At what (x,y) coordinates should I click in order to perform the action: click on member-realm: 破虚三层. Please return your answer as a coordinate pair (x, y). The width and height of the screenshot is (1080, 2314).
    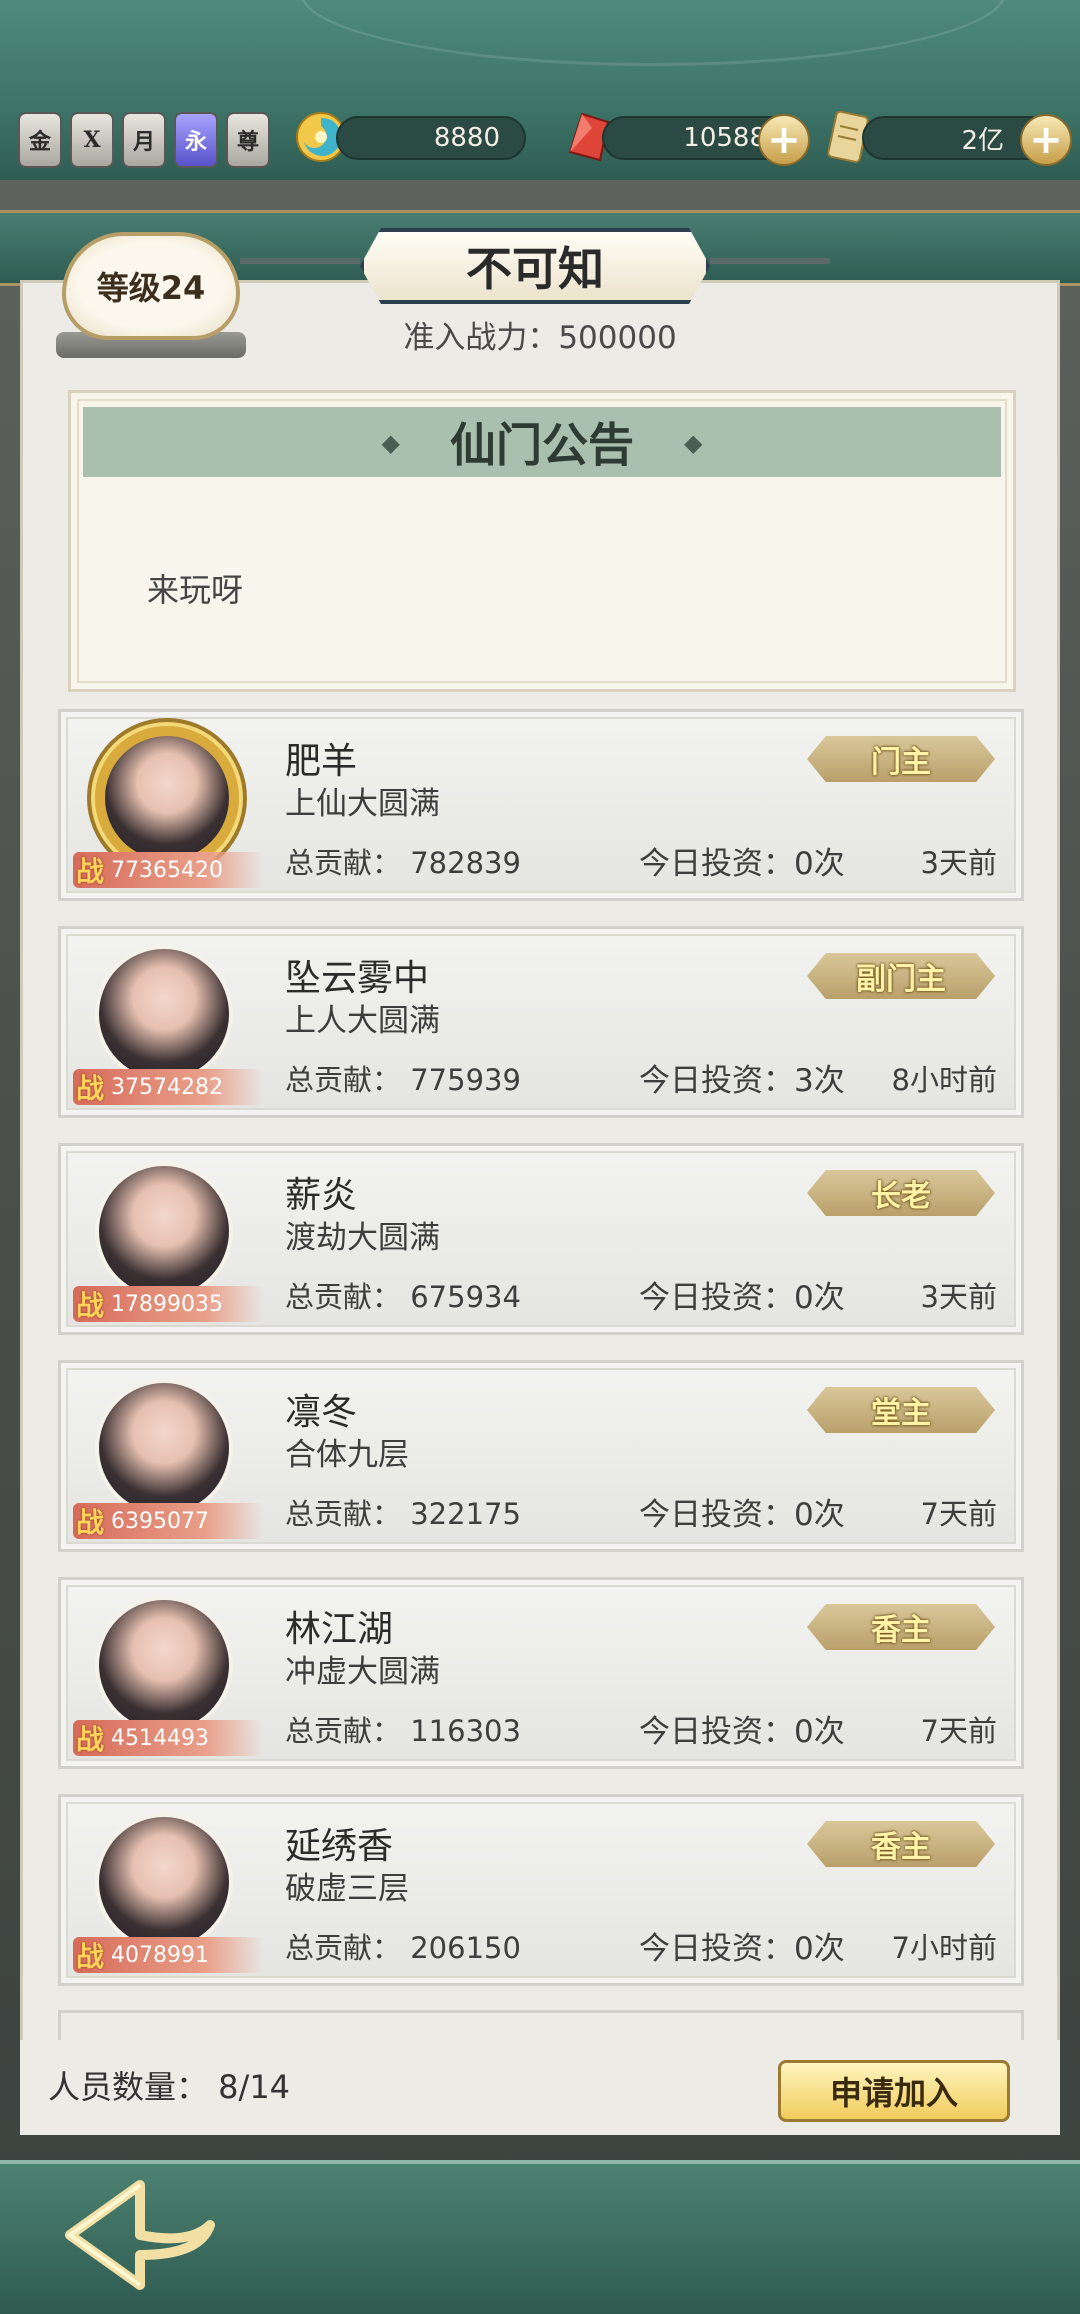
    Looking at the image, I should click on (347, 1889).